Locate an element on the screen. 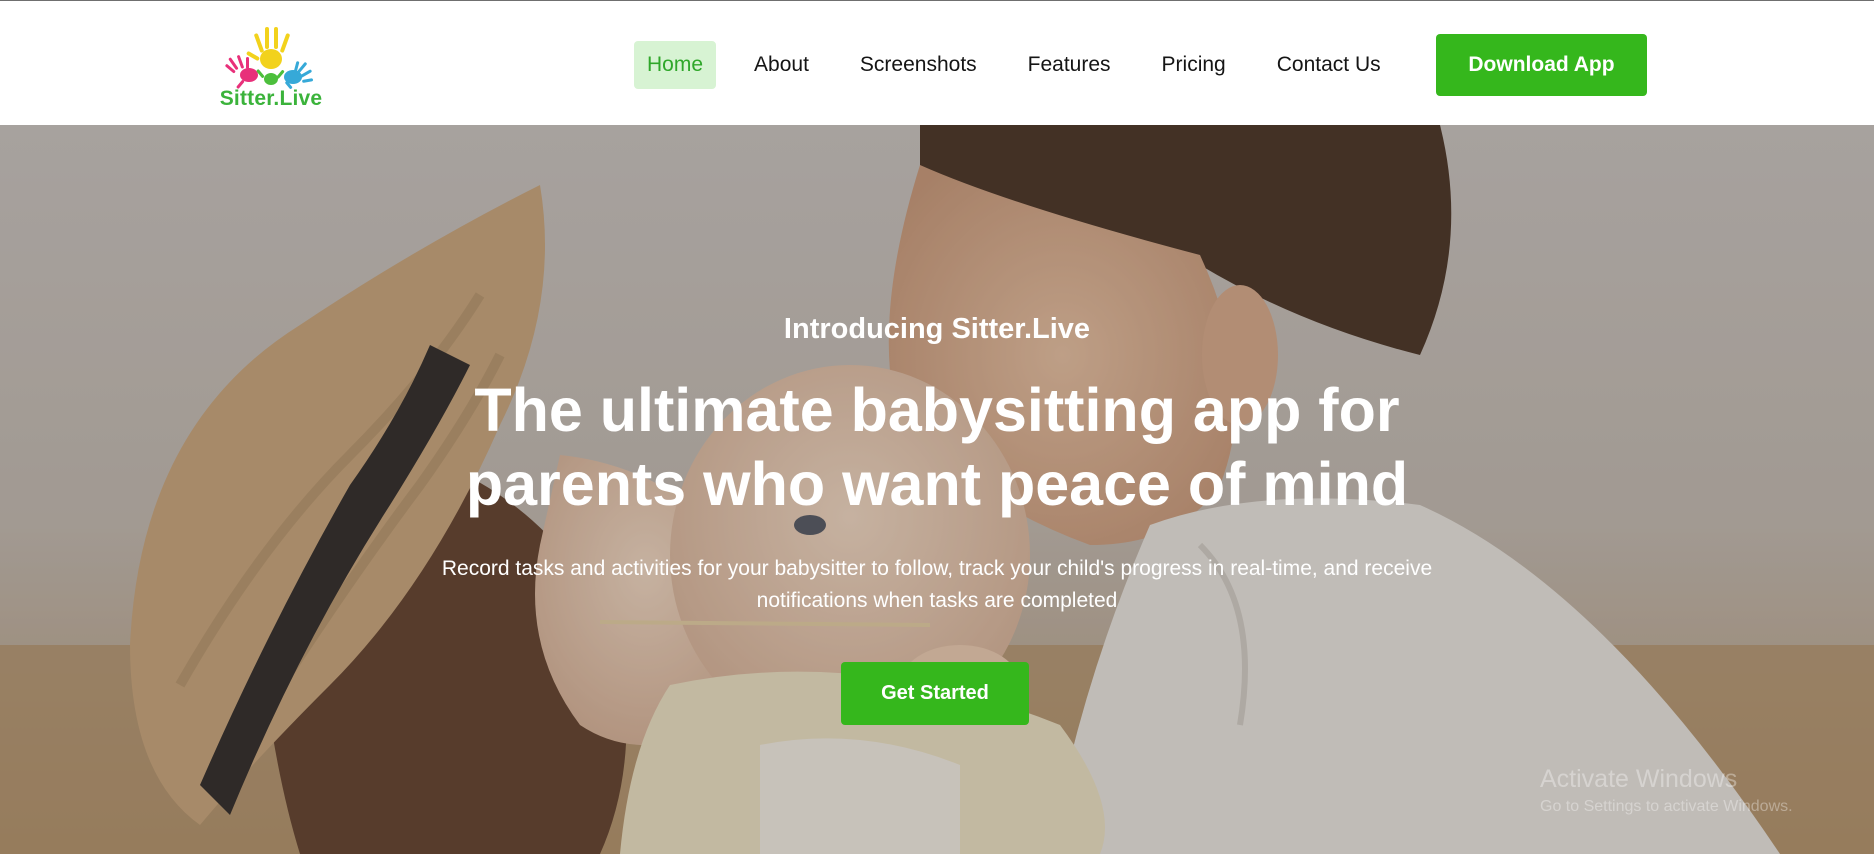 This screenshot has width=1874, height=854. brand-name: Sitter.Live is located at coordinates (271, 98).